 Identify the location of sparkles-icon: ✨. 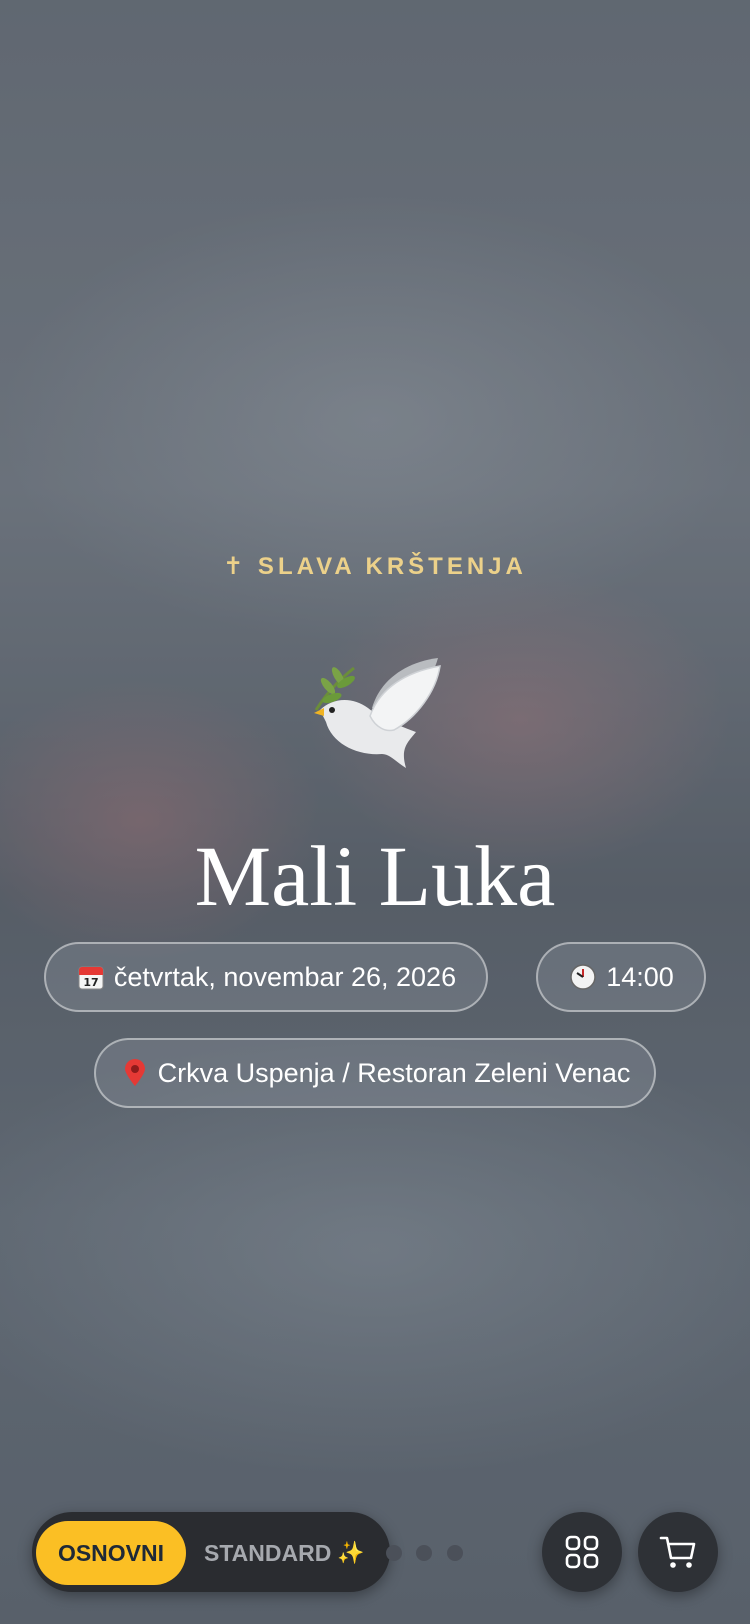
(351, 1552).